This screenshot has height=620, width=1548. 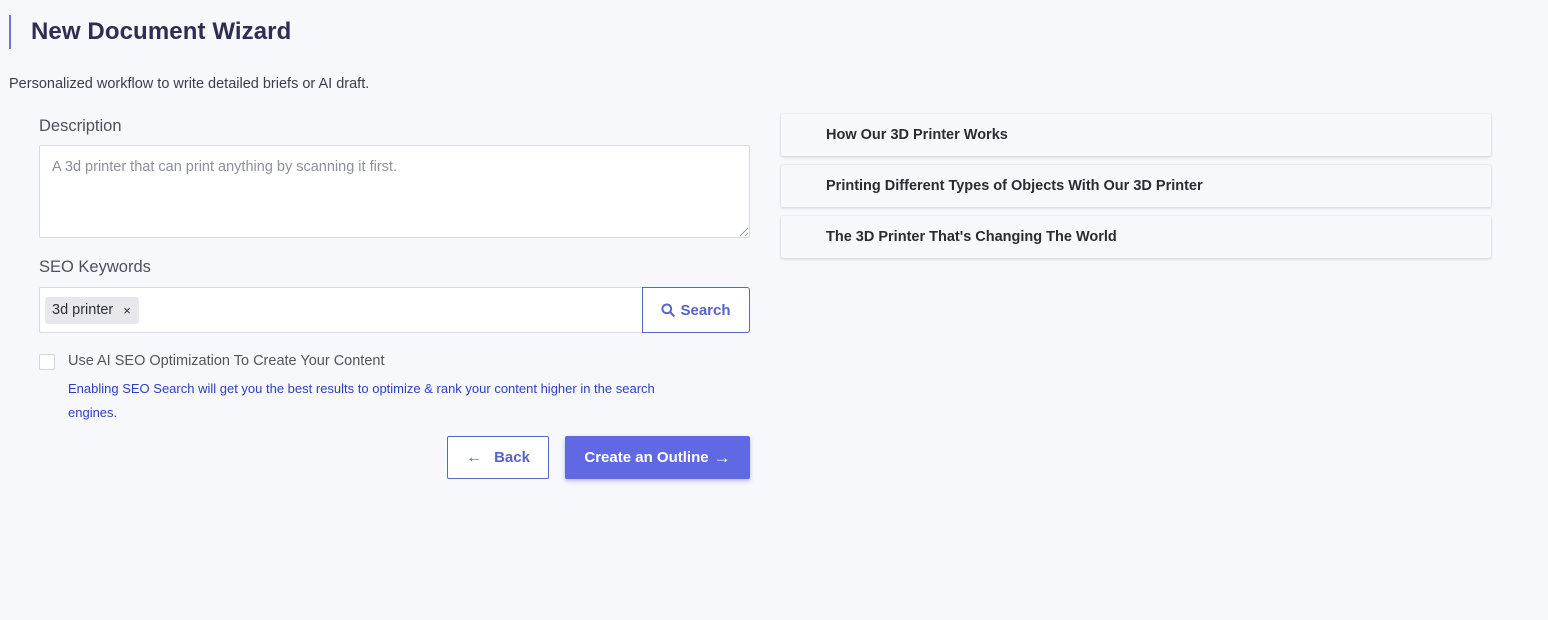 I want to click on resize-handle-icon, so click(x=744, y=232).